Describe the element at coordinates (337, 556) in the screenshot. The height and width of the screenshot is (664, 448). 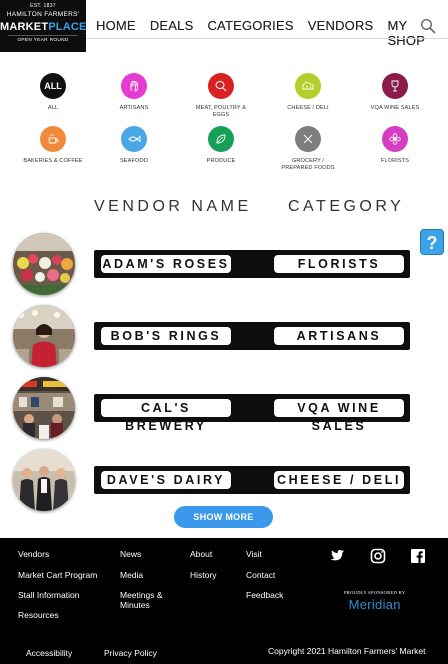
I see `twitter-icon` at that location.